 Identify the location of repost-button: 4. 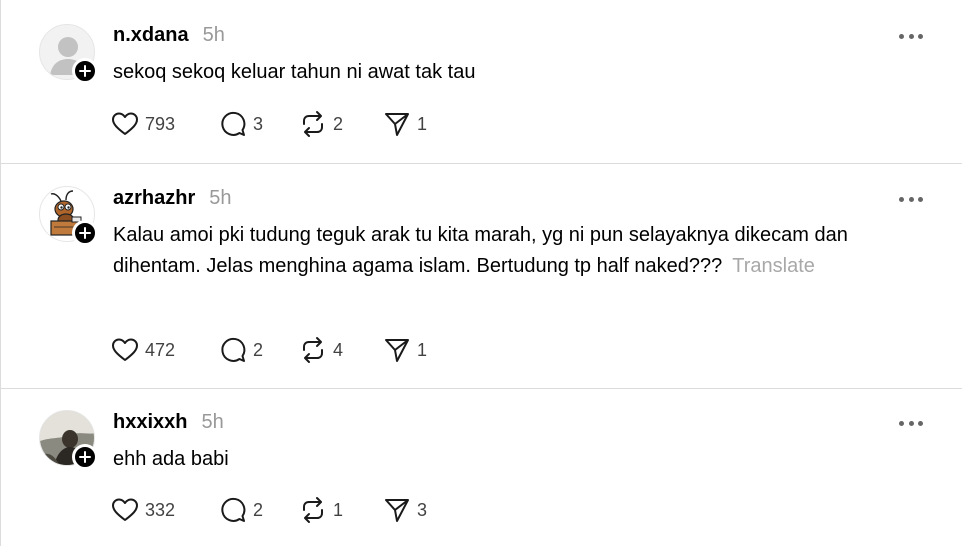
(321, 350).